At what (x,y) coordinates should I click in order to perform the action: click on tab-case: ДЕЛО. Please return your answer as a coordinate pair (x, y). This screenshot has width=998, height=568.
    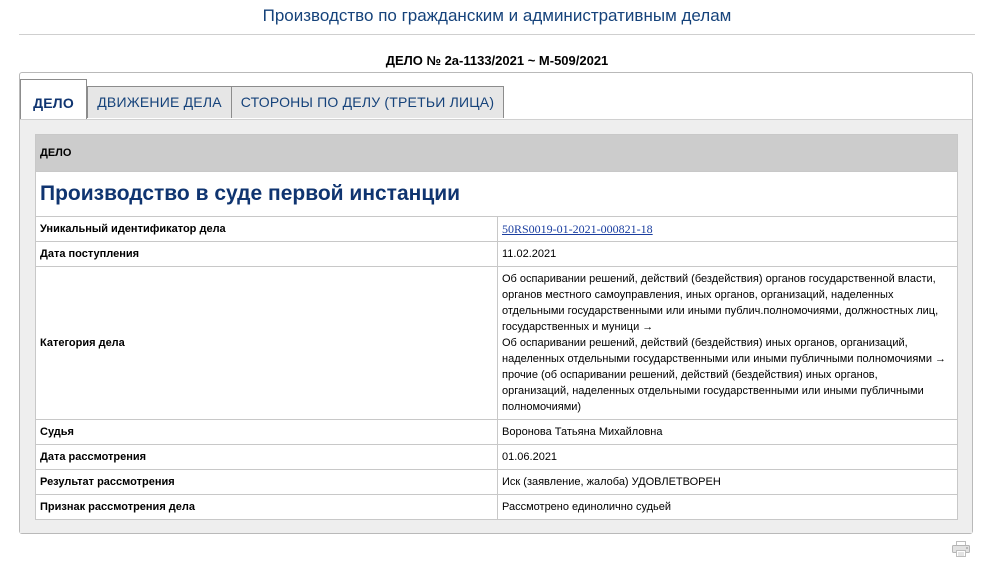
    Looking at the image, I should click on (53, 99).